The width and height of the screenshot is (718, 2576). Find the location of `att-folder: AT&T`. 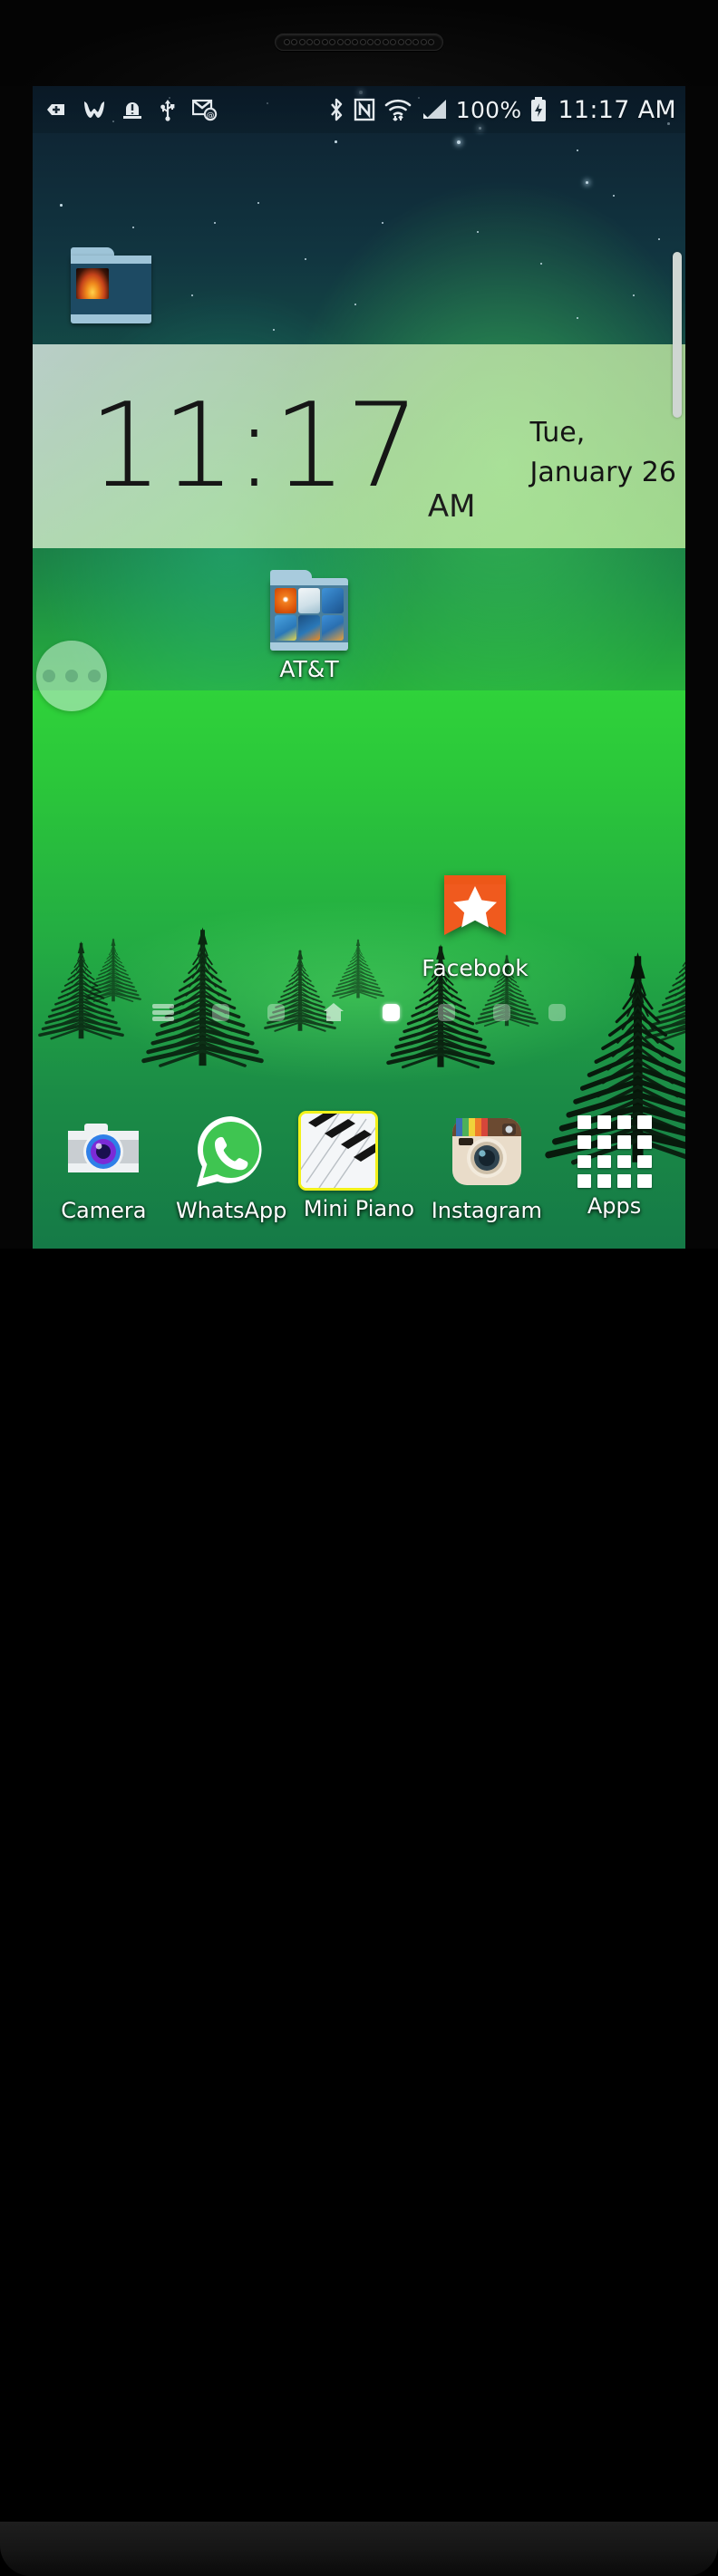

att-folder: AT&T is located at coordinates (309, 630).